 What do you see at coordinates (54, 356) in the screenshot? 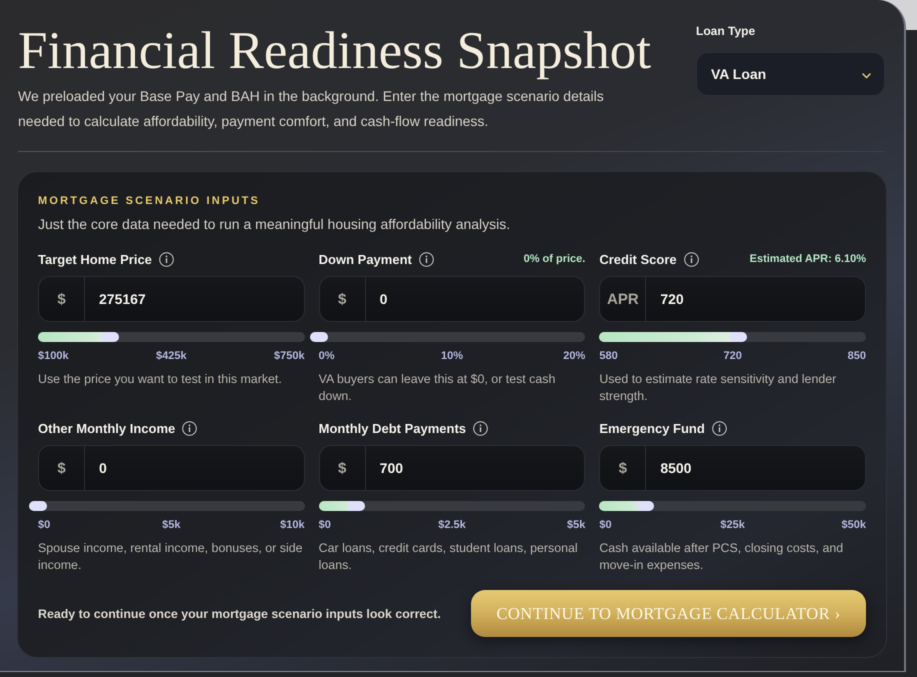
I see `tick-label: $100k` at bounding box center [54, 356].